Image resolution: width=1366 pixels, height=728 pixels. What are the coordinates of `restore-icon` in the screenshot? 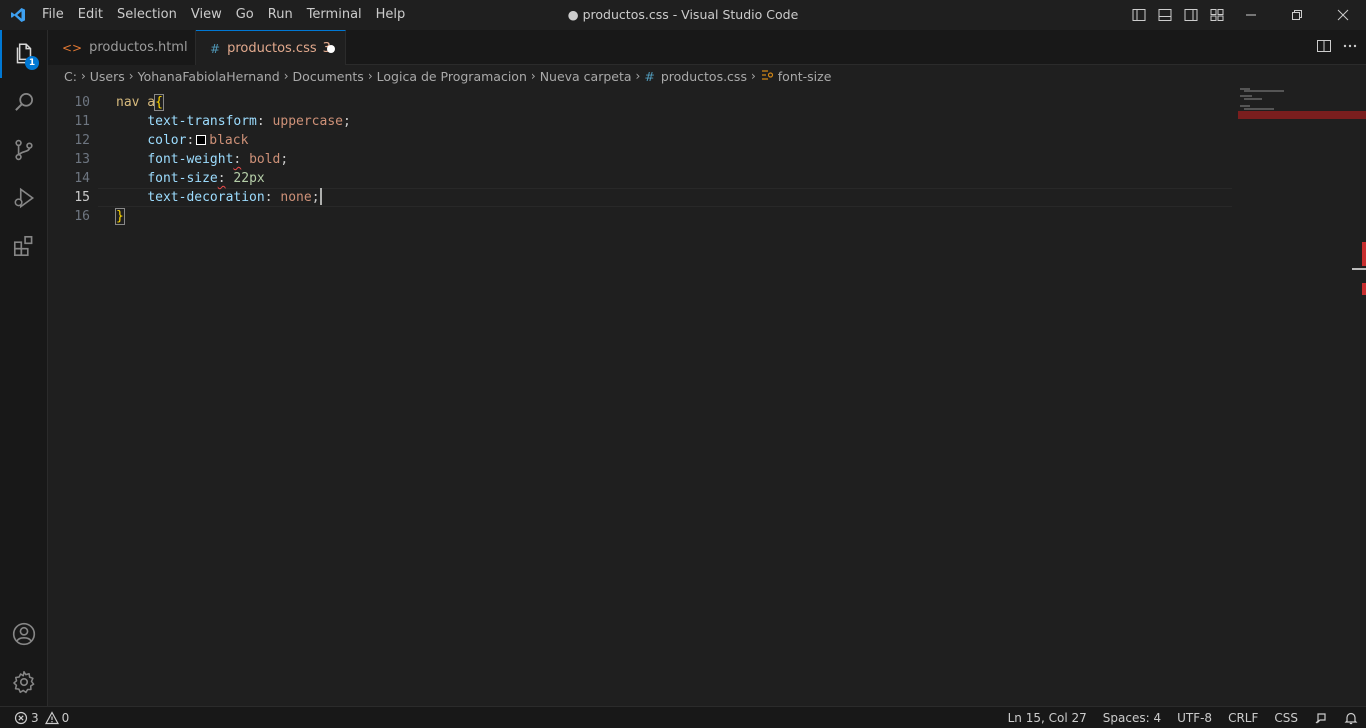 It's located at (1297, 15).